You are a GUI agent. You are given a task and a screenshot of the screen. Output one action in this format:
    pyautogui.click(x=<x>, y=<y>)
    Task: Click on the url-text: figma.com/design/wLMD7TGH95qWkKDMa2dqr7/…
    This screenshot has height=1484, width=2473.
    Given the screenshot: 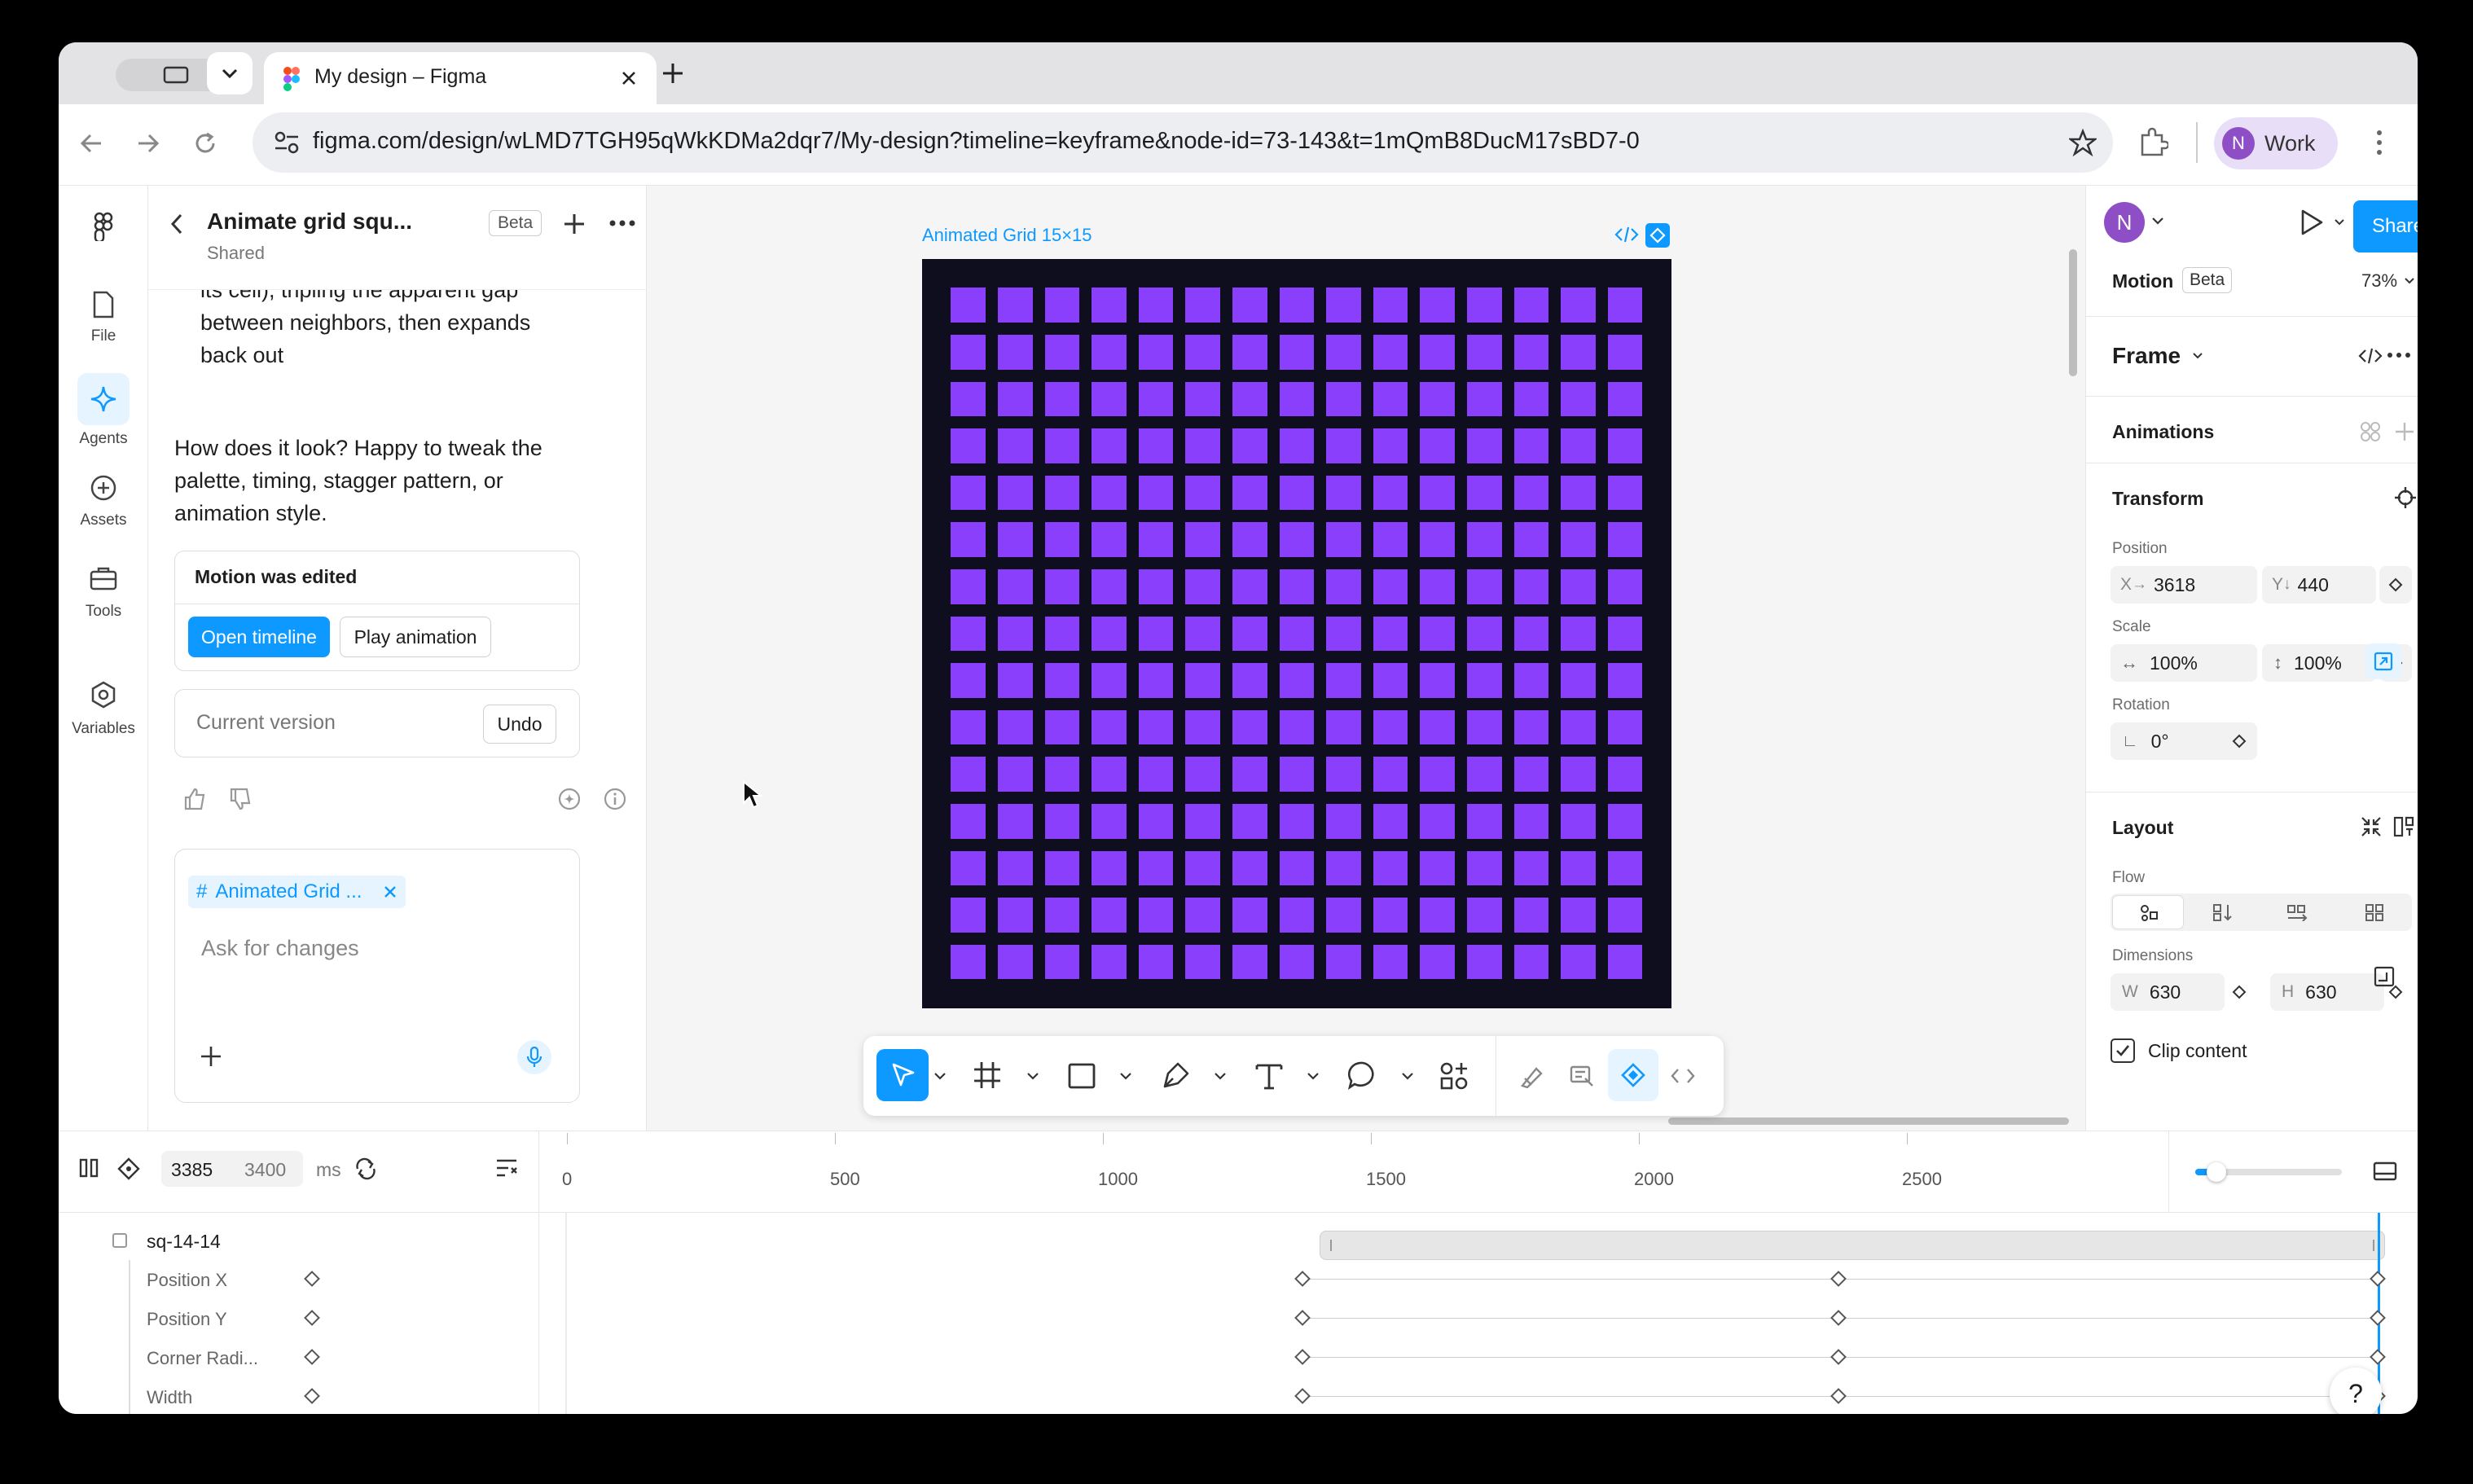 What is the action you would take?
    pyautogui.click(x=976, y=141)
    